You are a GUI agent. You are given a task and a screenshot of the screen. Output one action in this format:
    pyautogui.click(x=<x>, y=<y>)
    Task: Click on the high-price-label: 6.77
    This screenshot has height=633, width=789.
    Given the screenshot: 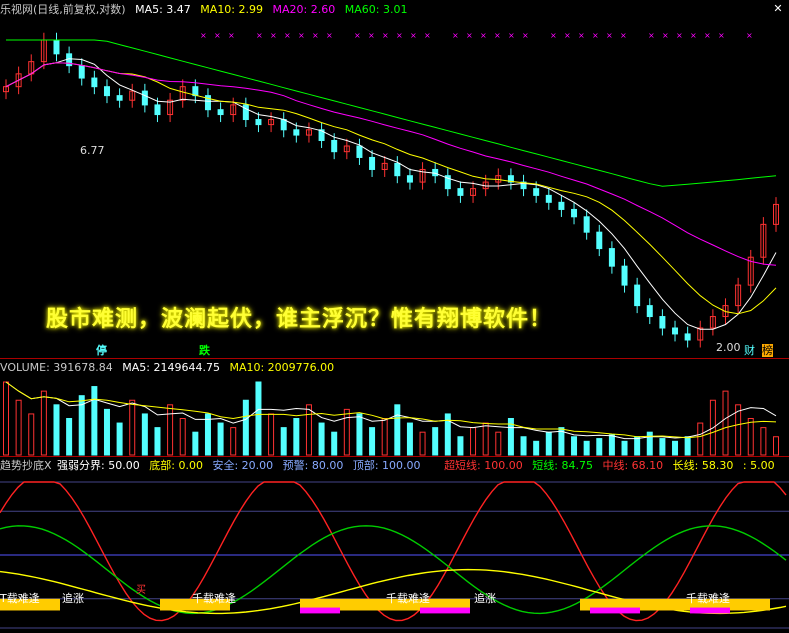 What is the action you would take?
    pyautogui.click(x=92, y=150)
    